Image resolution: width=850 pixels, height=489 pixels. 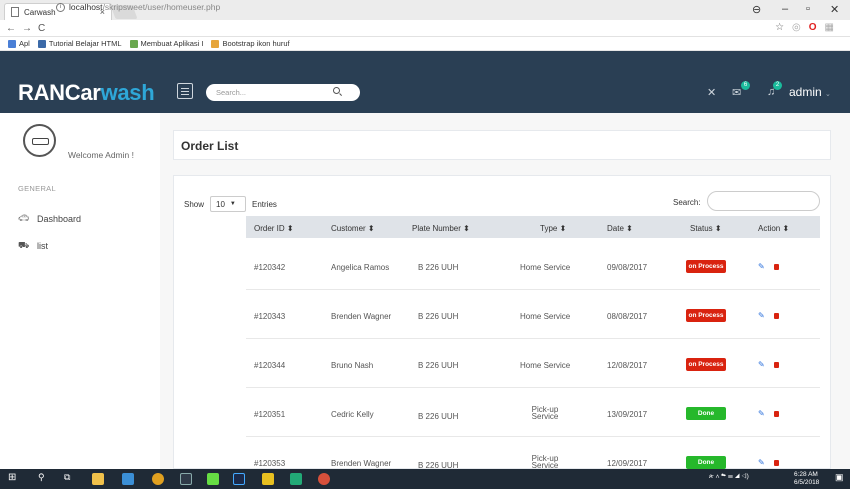 What do you see at coordinates (711, 92) in the screenshot?
I see `fullscreen-icon: ✕` at bounding box center [711, 92].